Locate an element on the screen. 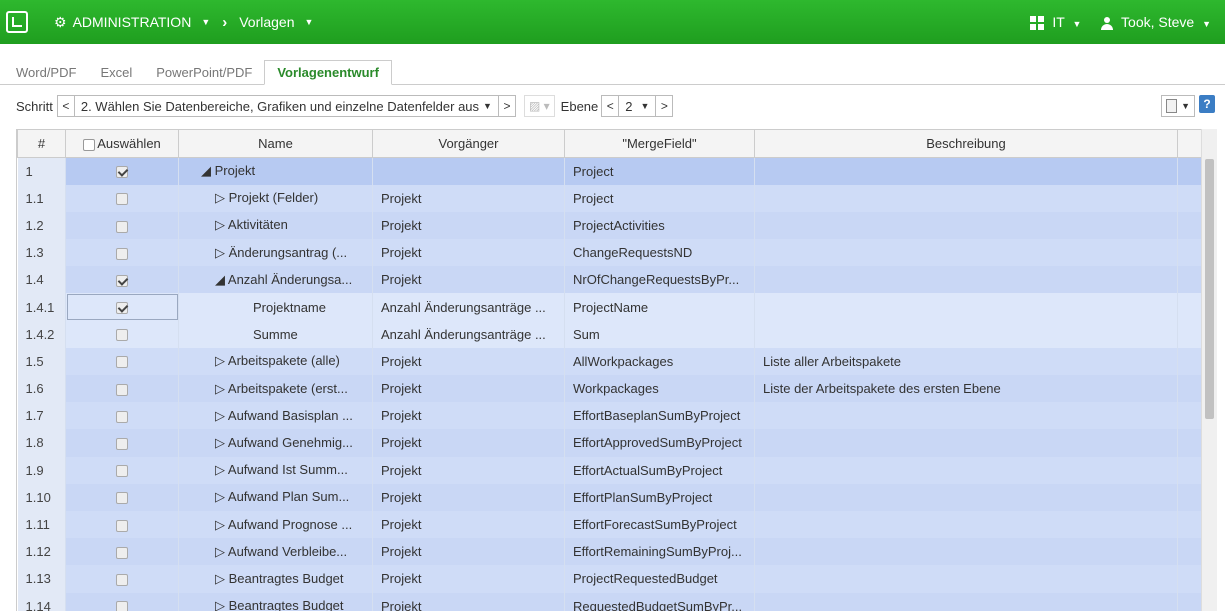 This screenshot has width=1225, height=611. level-prev-button: < is located at coordinates (610, 106).